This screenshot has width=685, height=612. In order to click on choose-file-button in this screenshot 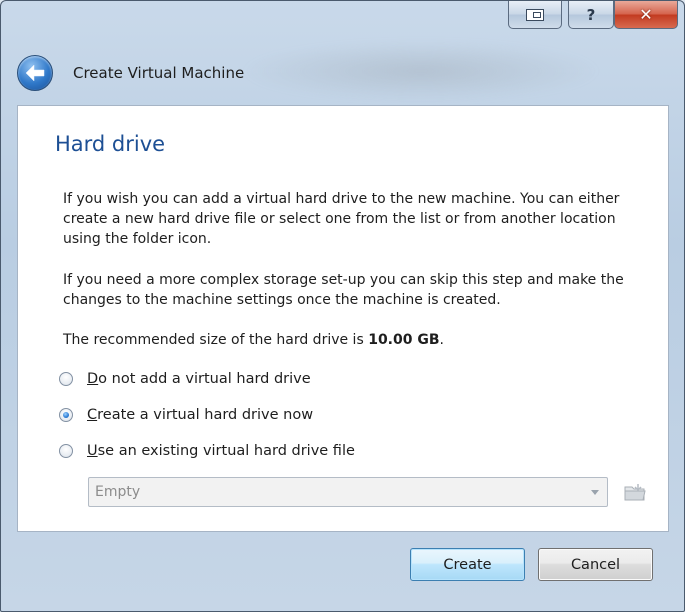, I will do `click(635, 492)`.